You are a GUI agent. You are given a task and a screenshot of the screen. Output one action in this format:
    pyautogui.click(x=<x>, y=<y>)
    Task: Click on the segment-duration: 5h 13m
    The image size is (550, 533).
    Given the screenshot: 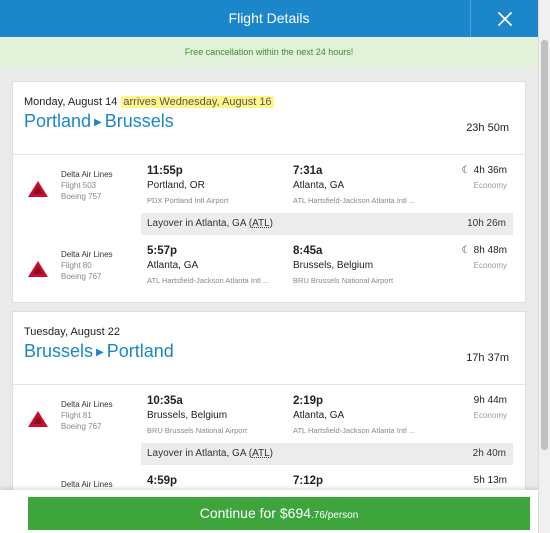 What is the action you would take?
    pyautogui.click(x=490, y=480)
    